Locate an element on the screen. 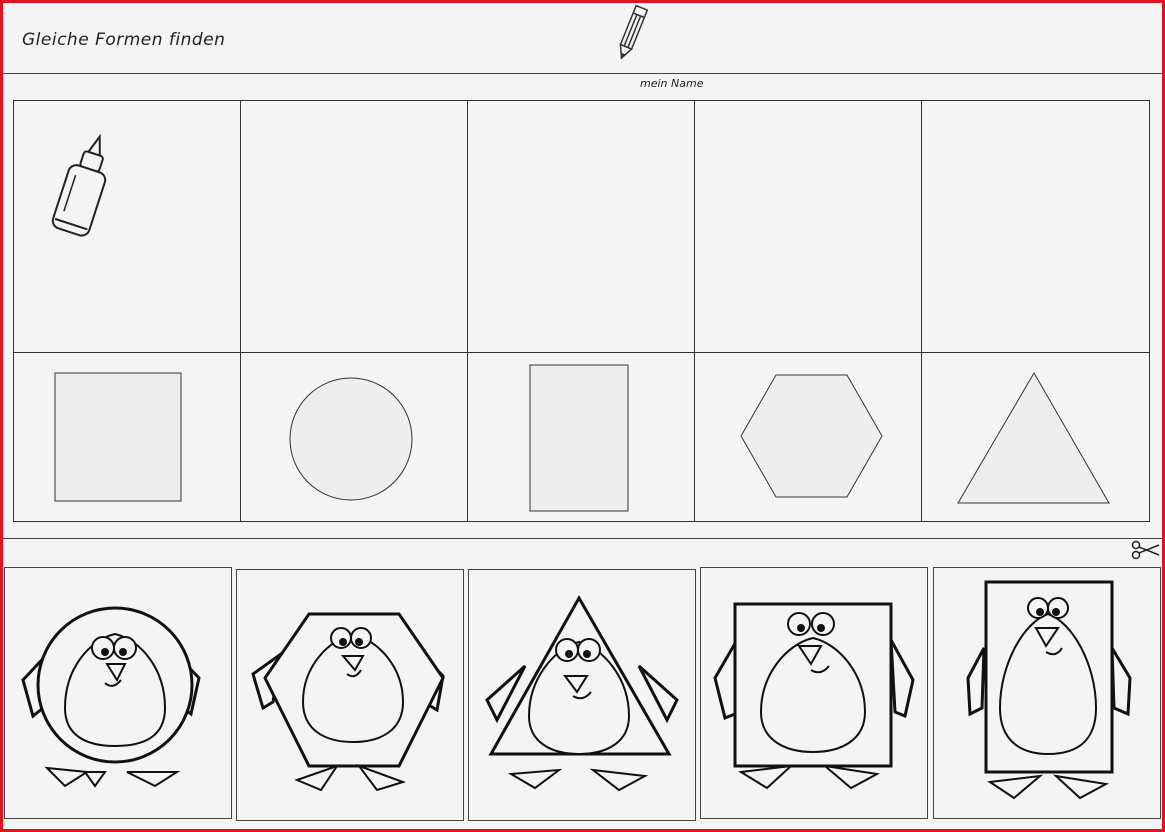 The height and width of the screenshot is (832, 1165). penguin-card-hexagon is located at coordinates (350, 695).